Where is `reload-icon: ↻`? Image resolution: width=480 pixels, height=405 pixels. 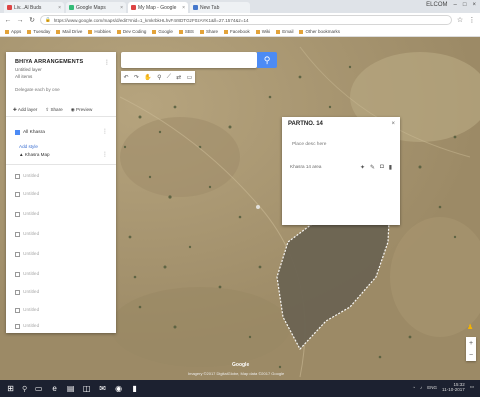 reload-icon: ↻ is located at coordinates (32, 20).